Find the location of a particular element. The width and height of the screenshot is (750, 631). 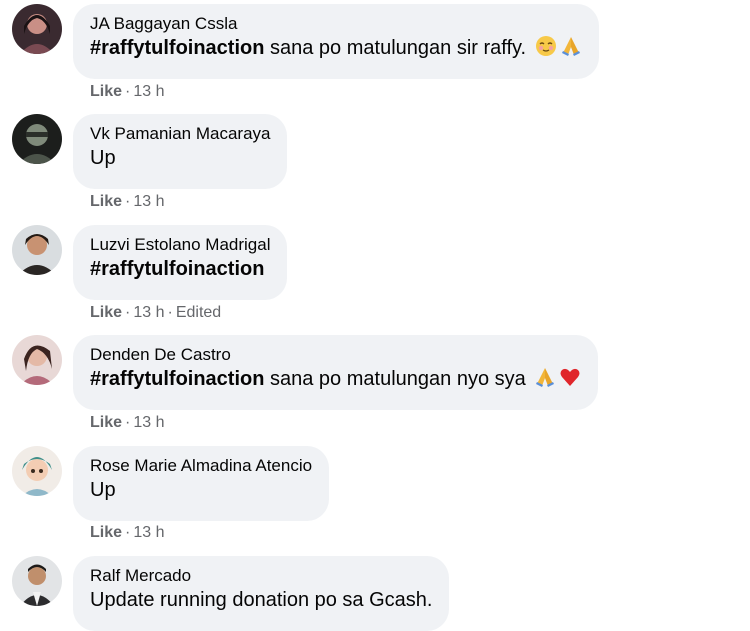

comment-body: Update running donation po sa Gcash. is located at coordinates (261, 600).